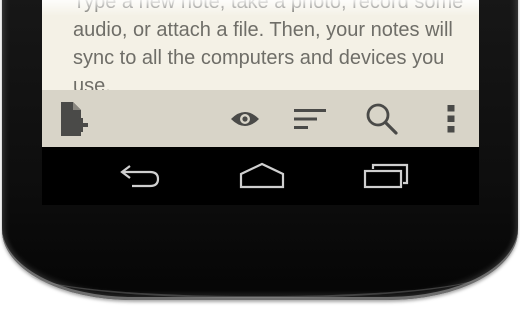 This screenshot has width=520, height=311. I want to click on new-note-icon, so click(74, 118).